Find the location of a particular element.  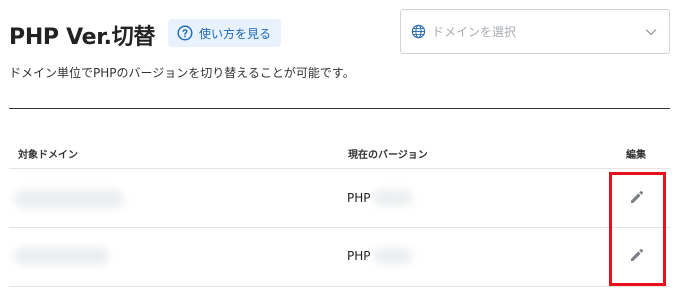

table-header-divider is located at coordinates (339, 168).